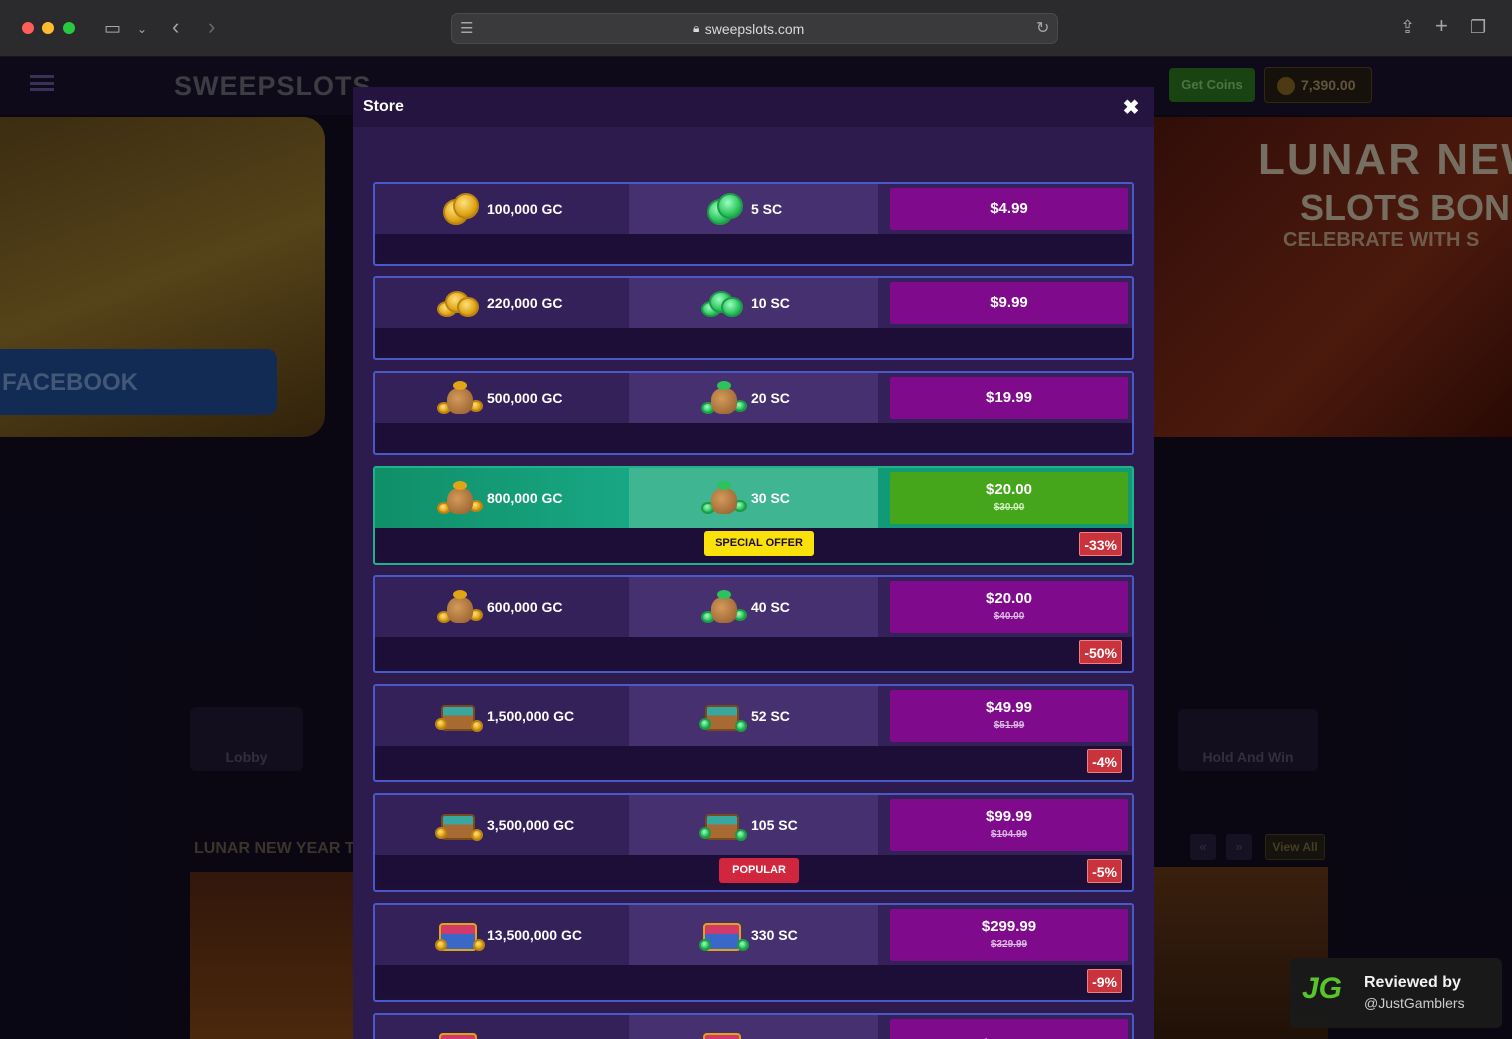 This screenshot has width=1512, height=1039. Describe the element at coordinates (1009, 926) in the screenshot. I see `price-label: $299.99` at that location.